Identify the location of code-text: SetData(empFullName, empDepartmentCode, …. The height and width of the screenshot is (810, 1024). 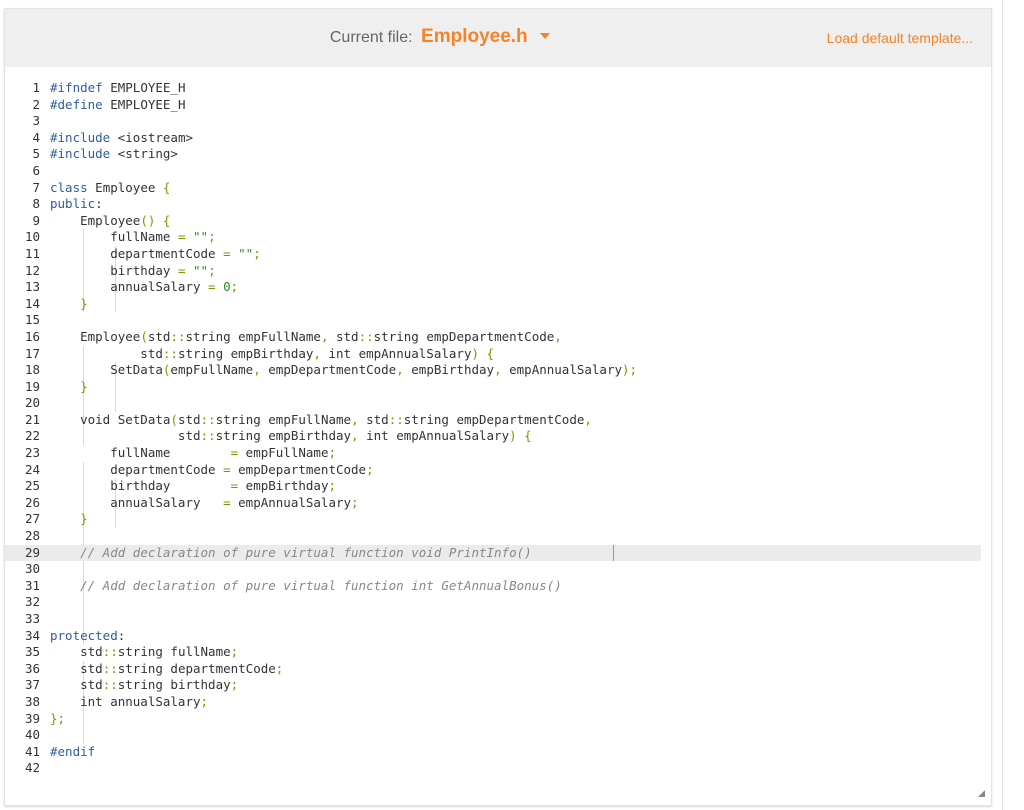
(343, 370).